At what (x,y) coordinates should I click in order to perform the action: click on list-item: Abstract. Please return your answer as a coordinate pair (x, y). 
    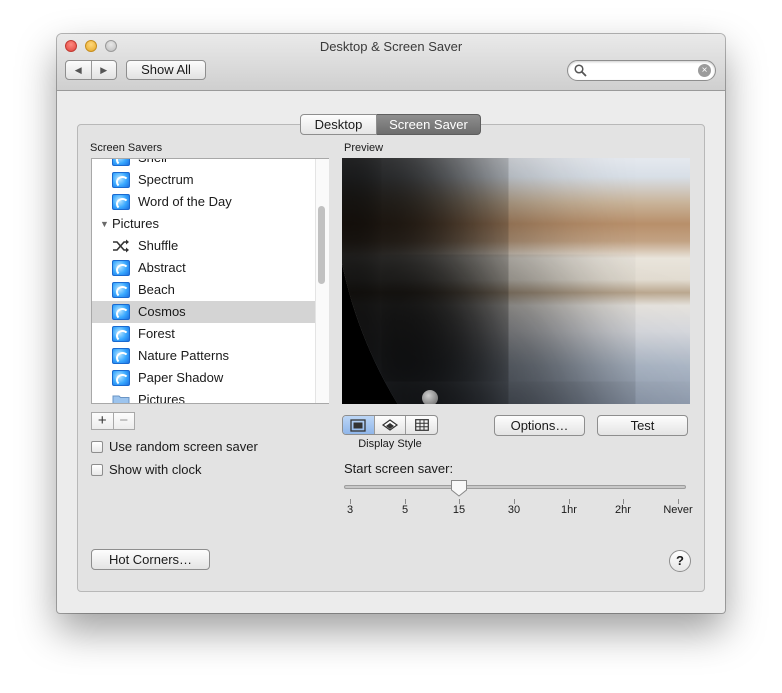
    Looking at the image, I should click on (210, 268).